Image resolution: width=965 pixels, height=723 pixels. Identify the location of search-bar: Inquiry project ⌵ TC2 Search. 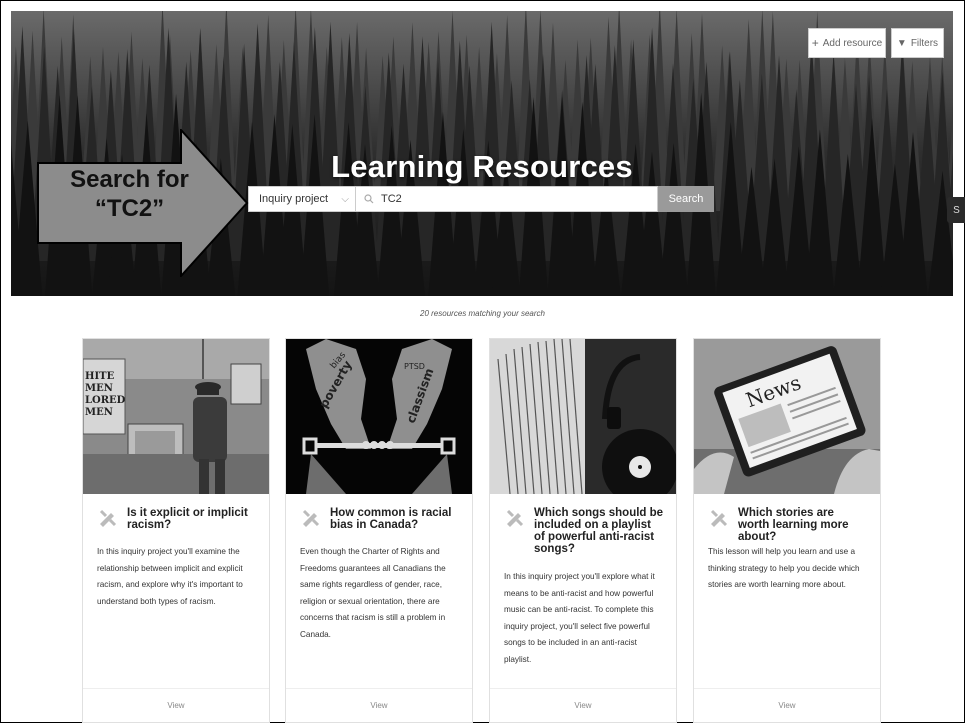
(481, 199).